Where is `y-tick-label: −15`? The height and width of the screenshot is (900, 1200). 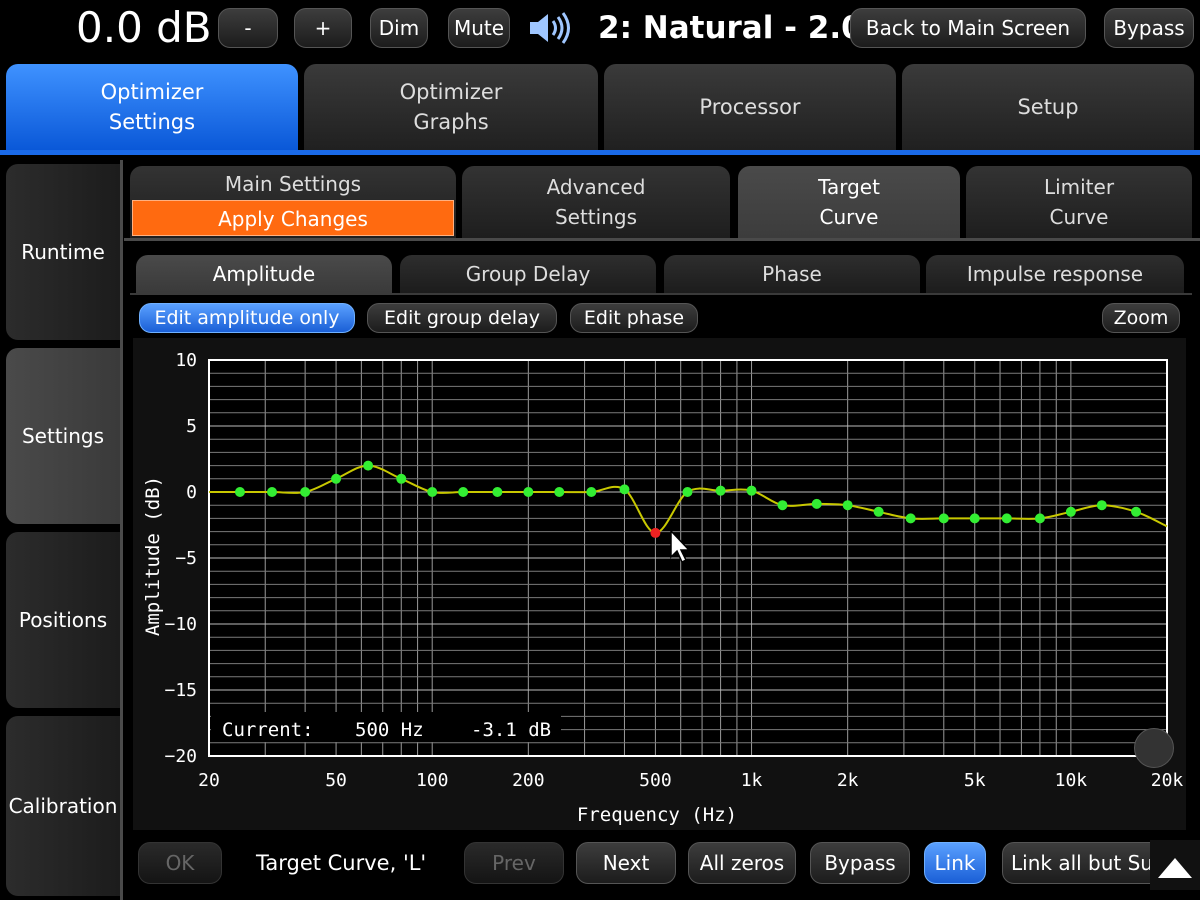 y-tick-label: −15 is located at coordinates (180, 690).